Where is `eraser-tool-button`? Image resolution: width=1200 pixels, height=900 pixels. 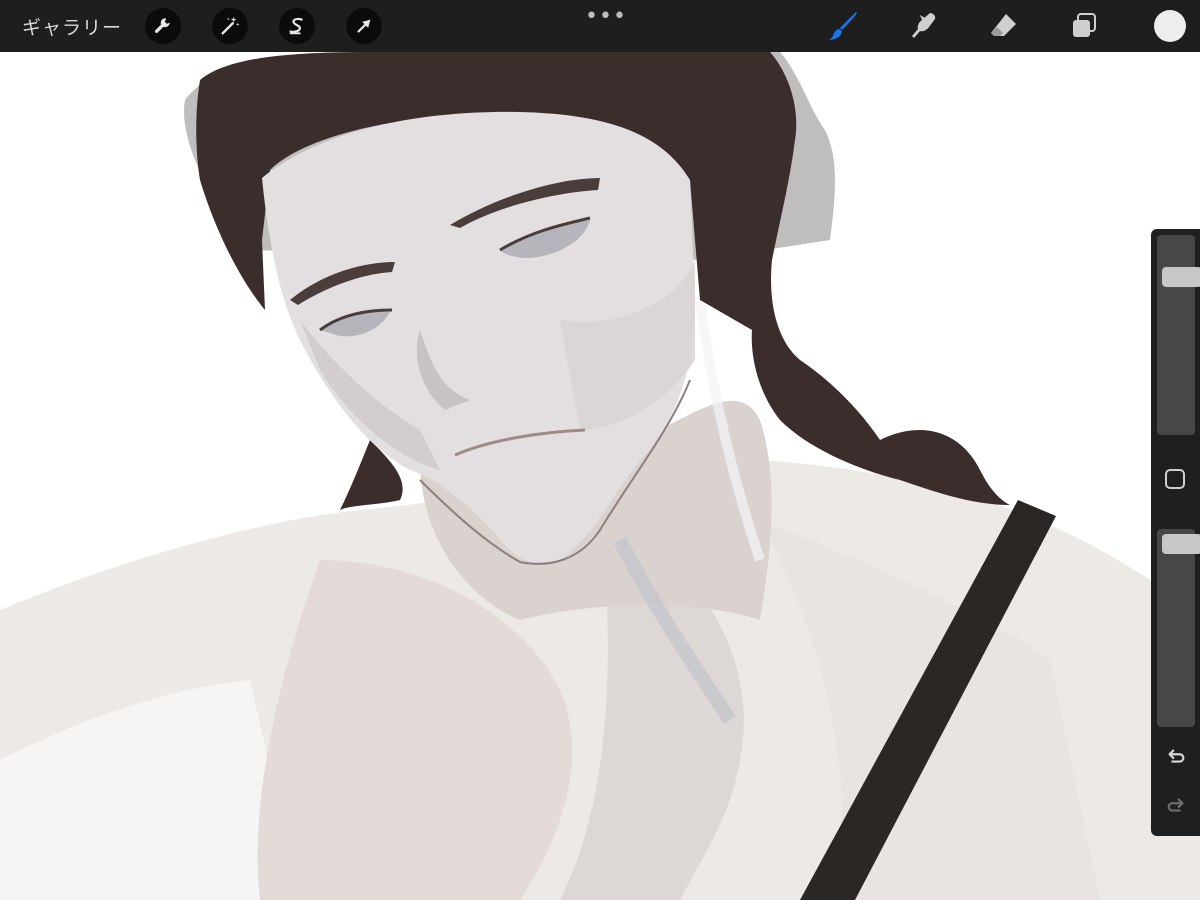 eraser-tool-button is located at coordinates (1004, 26).